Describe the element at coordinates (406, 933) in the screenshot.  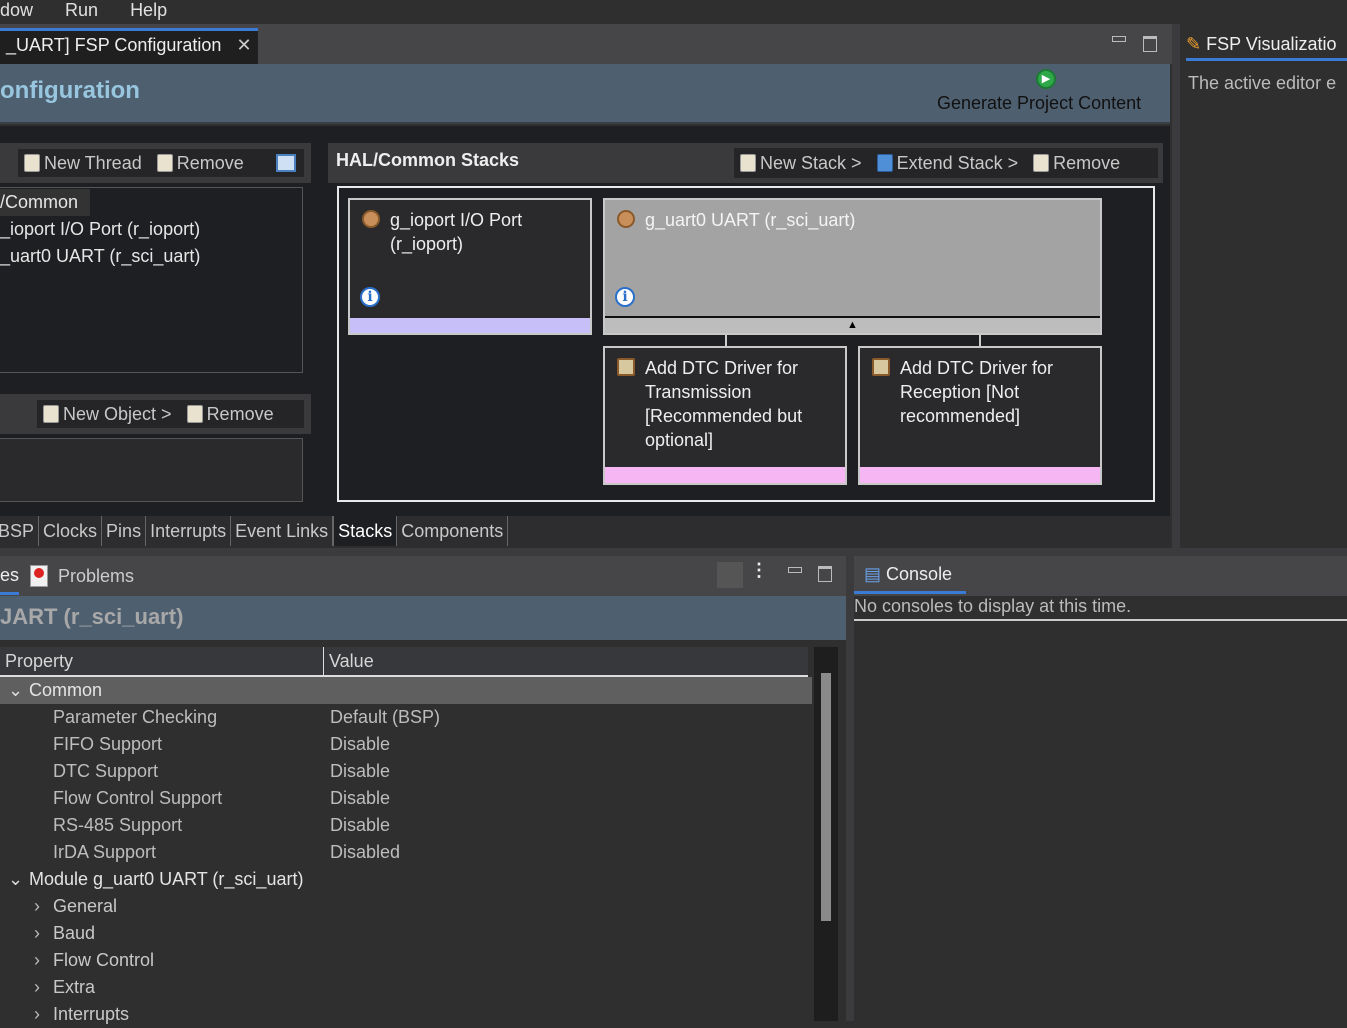
I see `table-row: › Baud` at that location.